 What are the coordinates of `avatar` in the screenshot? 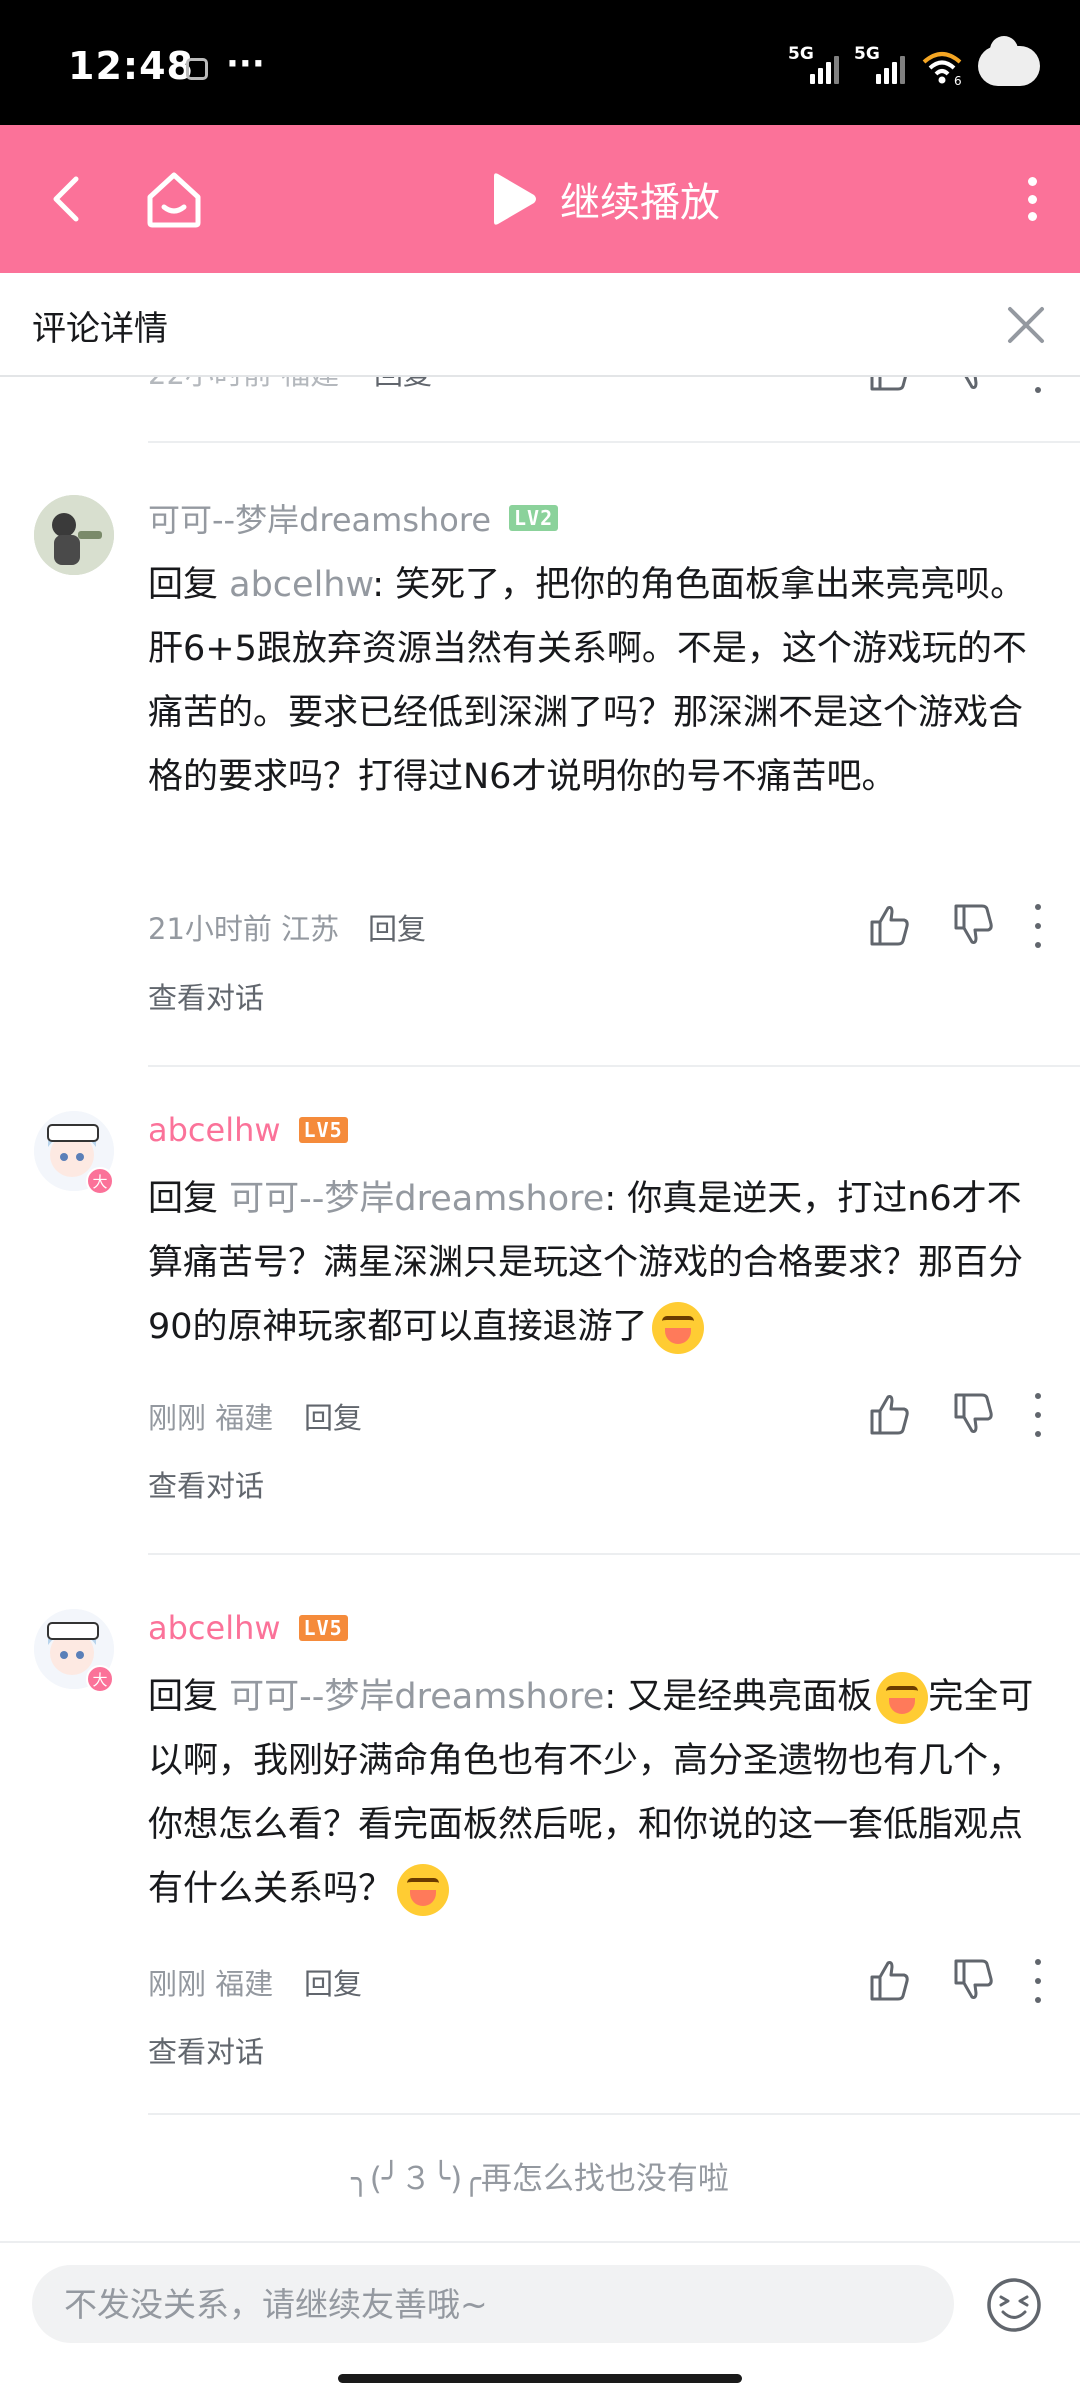 It's located at (74, 535).